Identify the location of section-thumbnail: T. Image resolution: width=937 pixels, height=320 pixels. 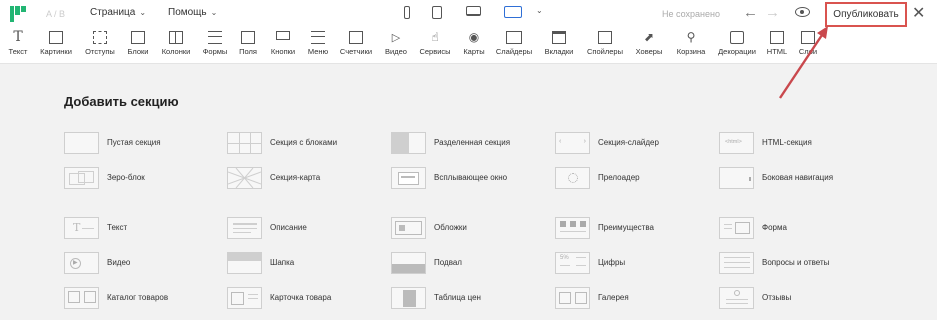
(81, 228).